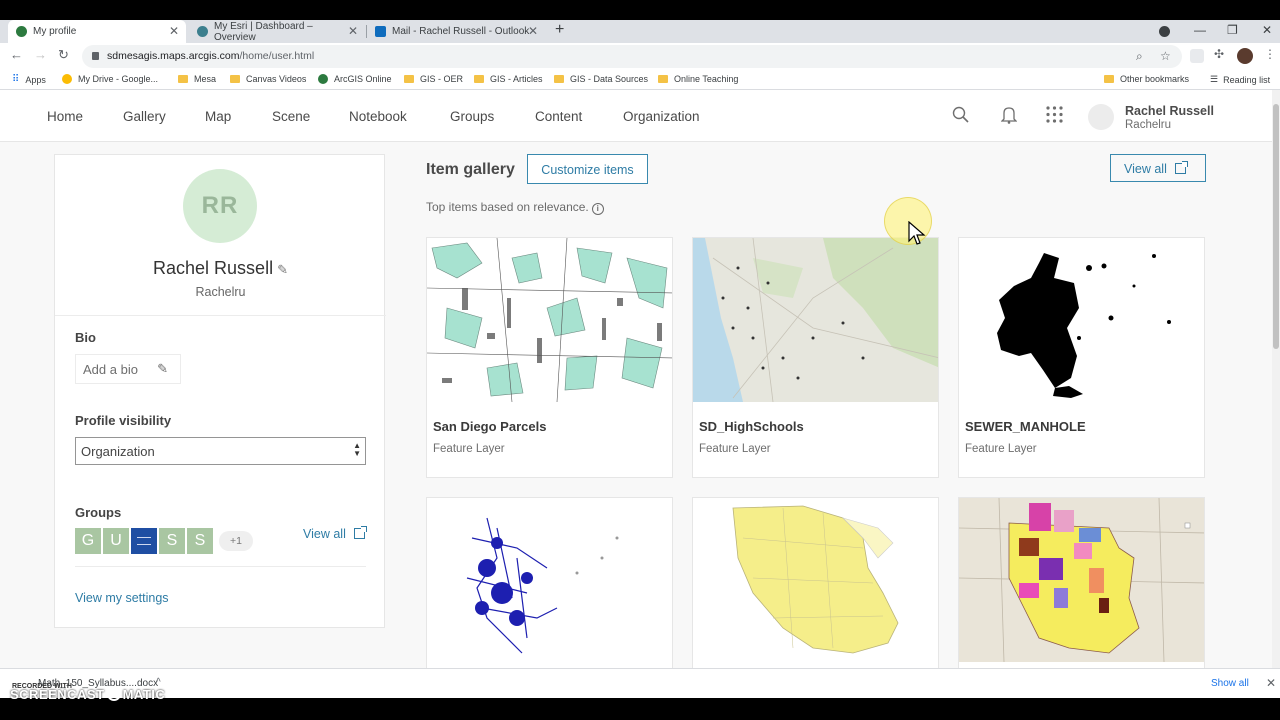 Image resolution: width=1280 pixels, height=720 pixels. Describe the element at coordinates (1139, 56) in the screenshot. I see `zoom-icon: ⌕` at that location.